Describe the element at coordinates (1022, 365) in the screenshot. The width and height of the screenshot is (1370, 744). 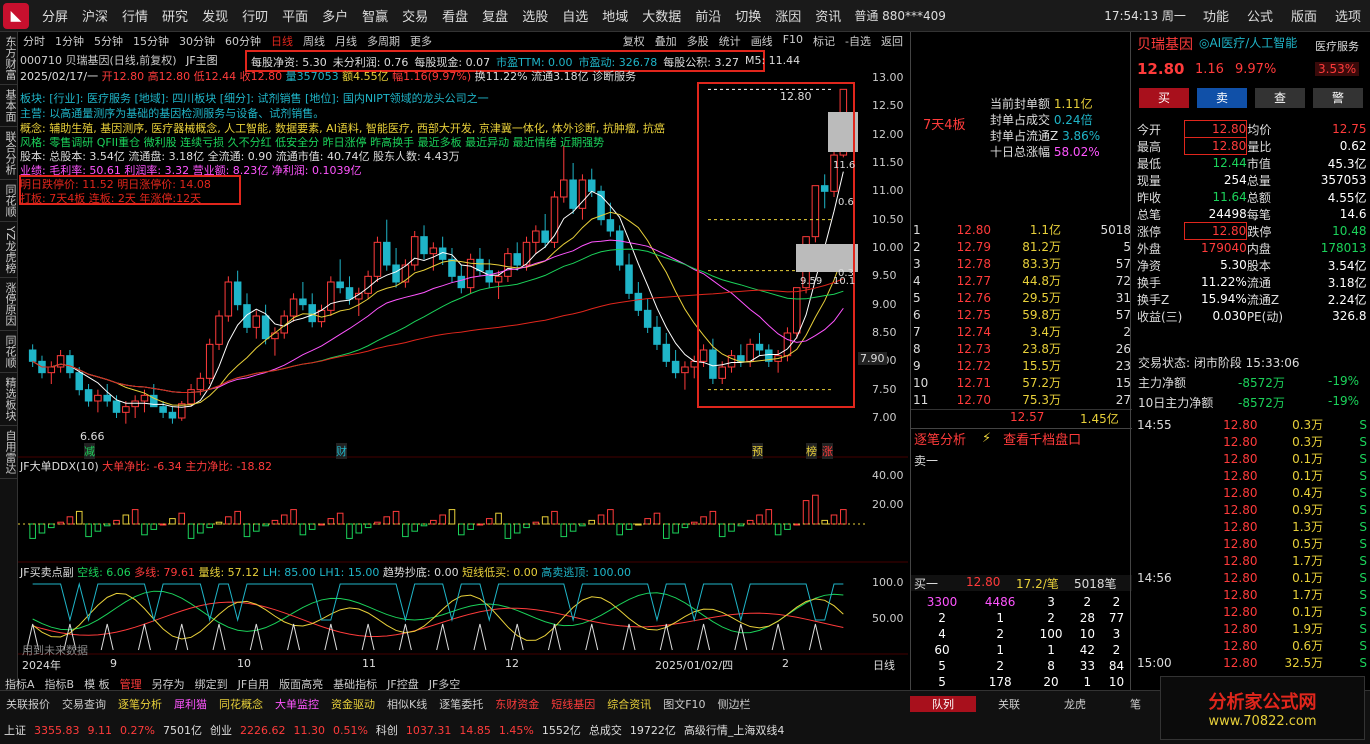
I see `order-book-row: 9 12.72 15.5万 23` at that location.